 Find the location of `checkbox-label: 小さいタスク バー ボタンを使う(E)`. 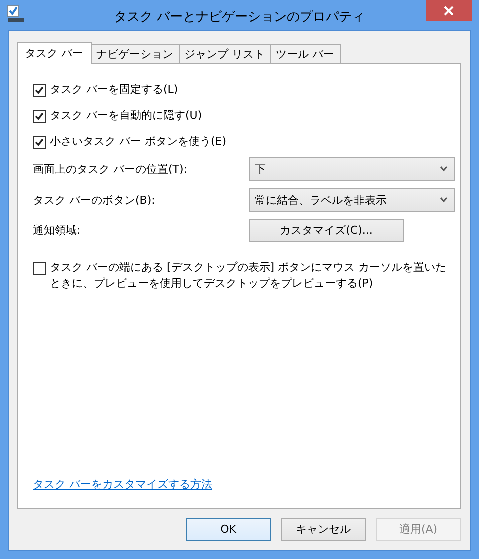

checkbox-label: 小さいタスク バー ボタンを使う(E) is located at coordinates (138, 142).